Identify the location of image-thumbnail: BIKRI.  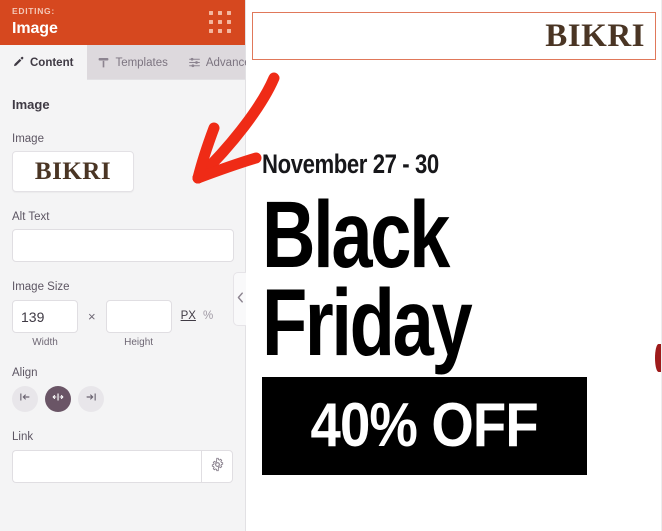
(73, 171).